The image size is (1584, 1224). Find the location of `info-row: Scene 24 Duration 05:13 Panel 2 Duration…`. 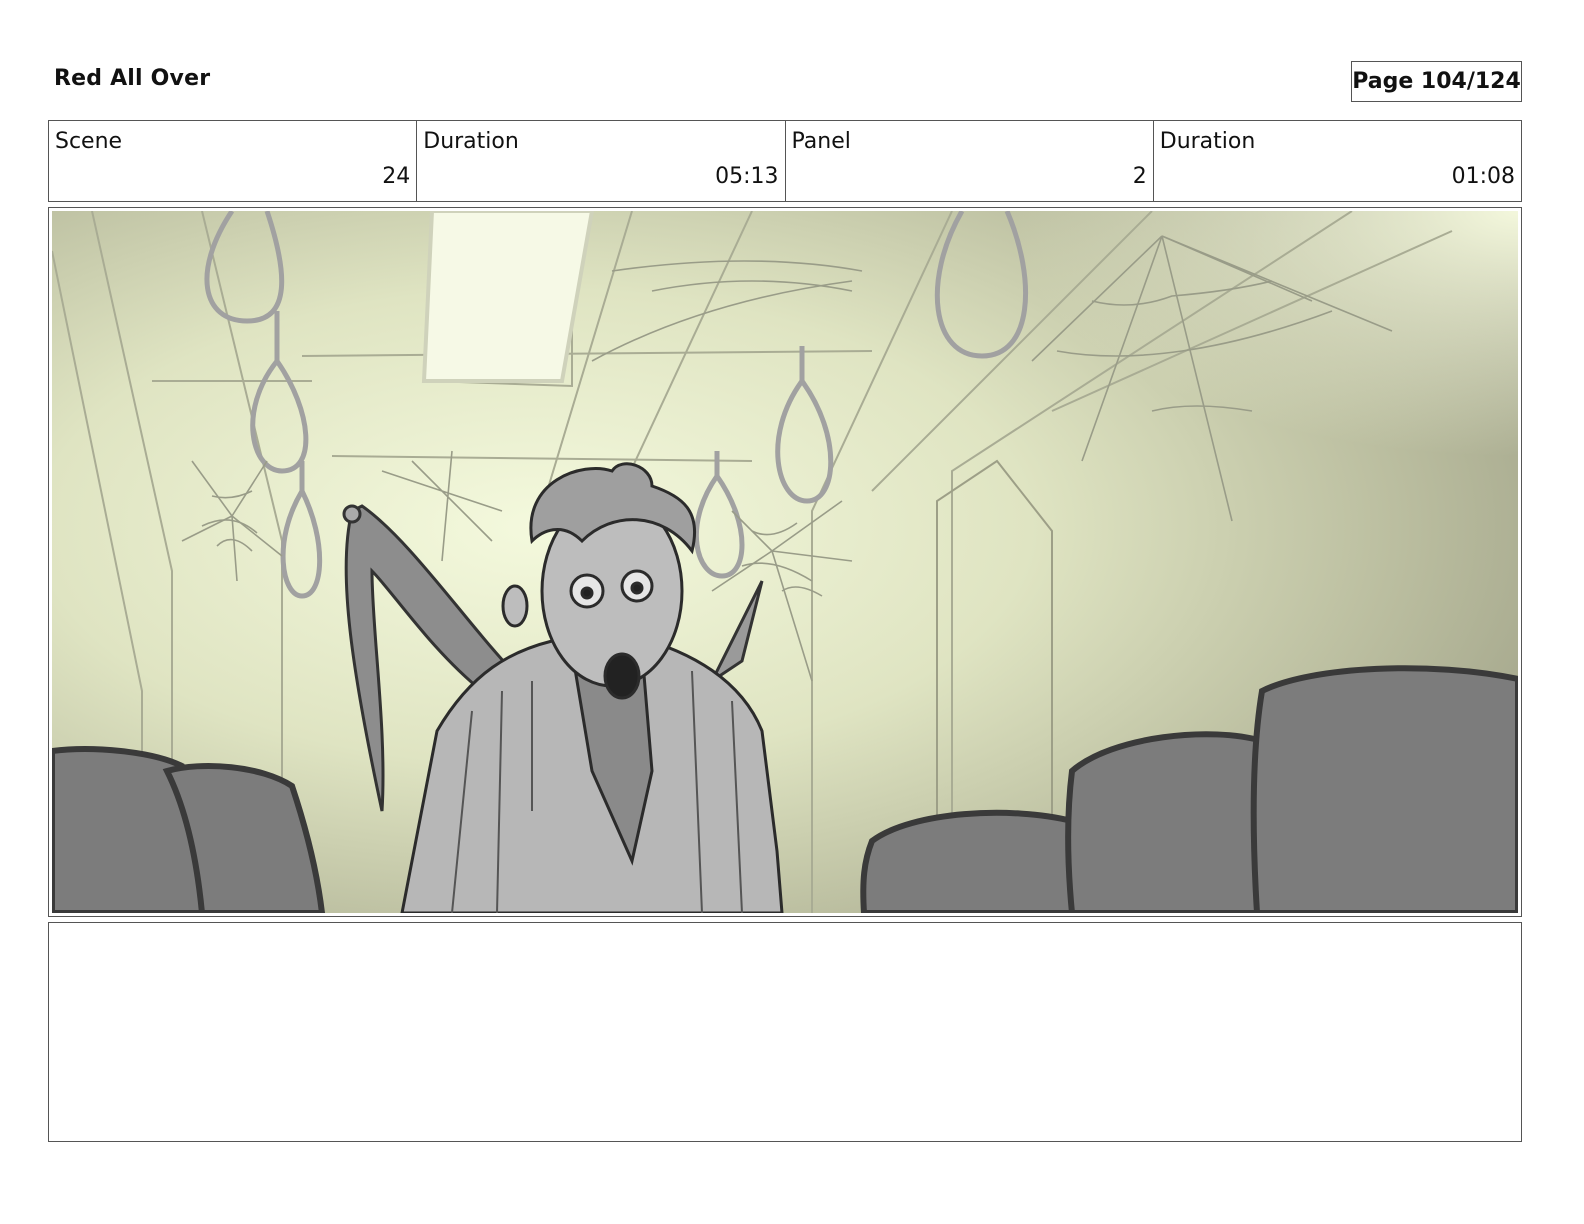

info-row: Scene 24 Duration 05:13 Panel 2 Duration… is located at coordinates (785, 161).